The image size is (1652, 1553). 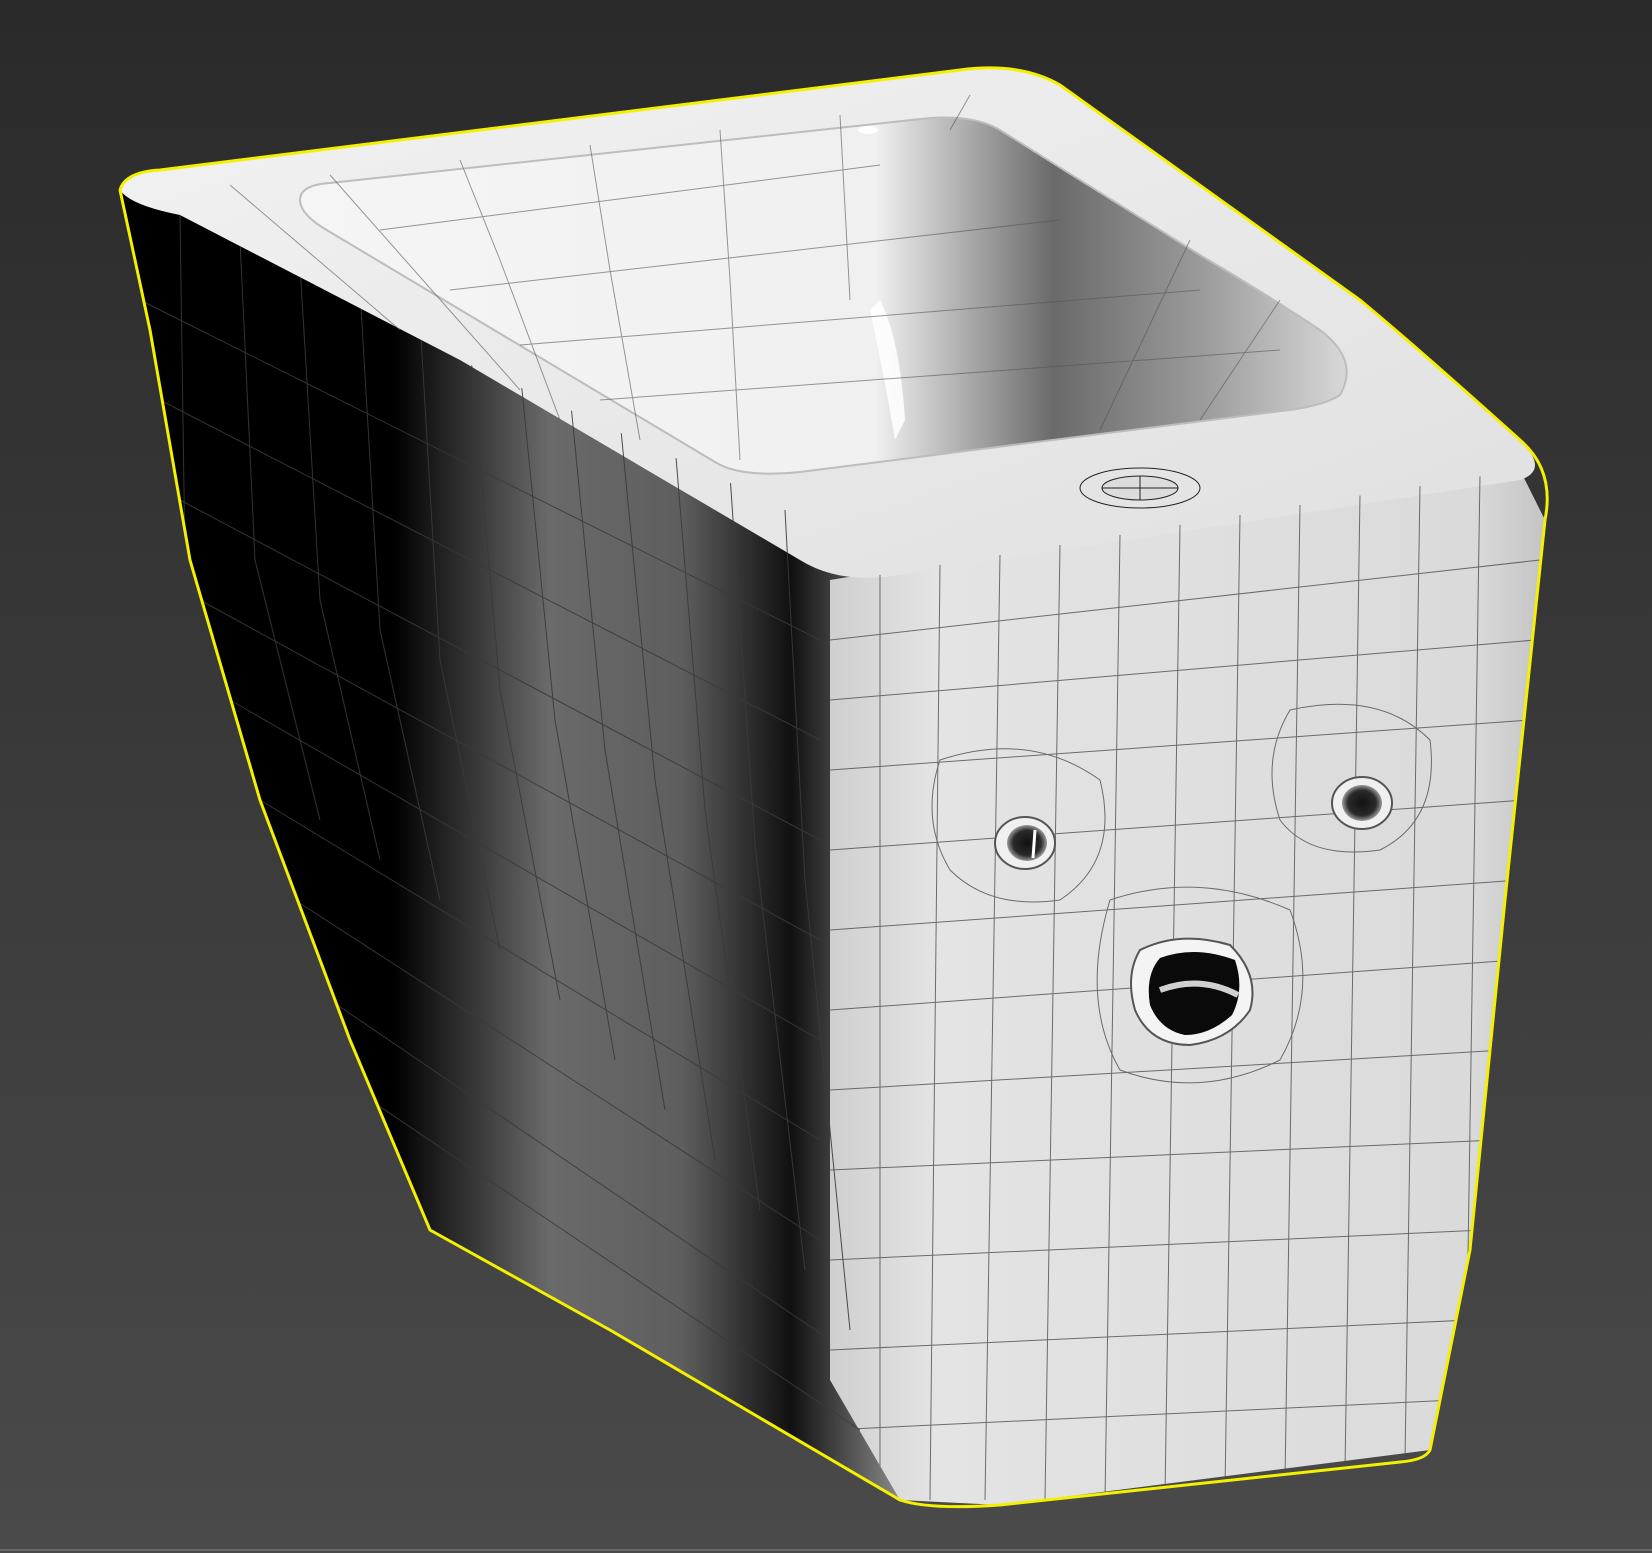 What do you see at coordinates (1025, 843) in the screenshot?
I see `mounting-hole-left` at bounding box center [1025, 843].